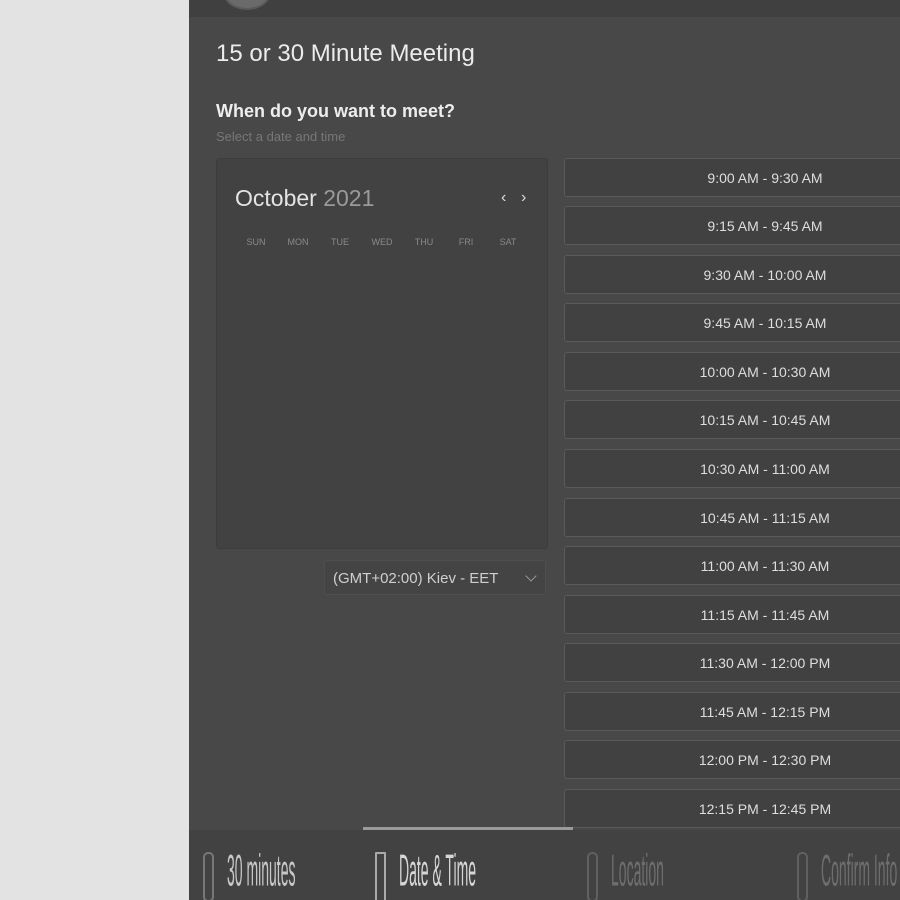 The height and width of the screenshot is (900, 900). What do you see at coordinates (508, 242) in the screenshot?
I see `weekday-label: SAT` at bounding box center [508, 242].